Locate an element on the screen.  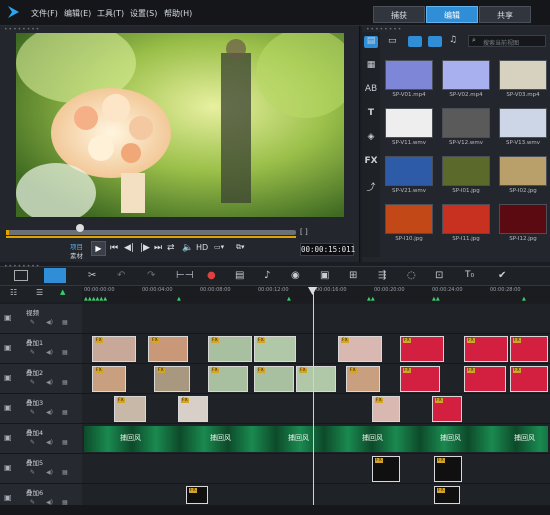
trim-bar is located at coordinates (151, 237).